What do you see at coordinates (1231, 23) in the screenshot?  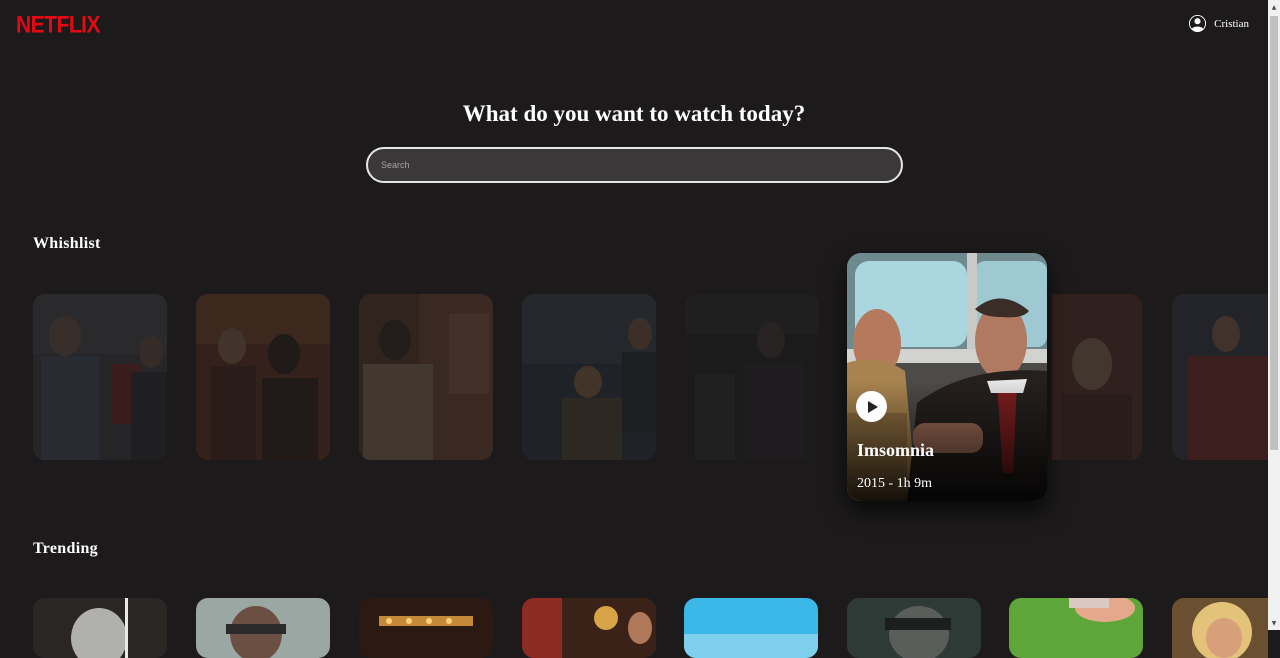 I see `user-name: Cristian` at bounding box center [1231, 23].